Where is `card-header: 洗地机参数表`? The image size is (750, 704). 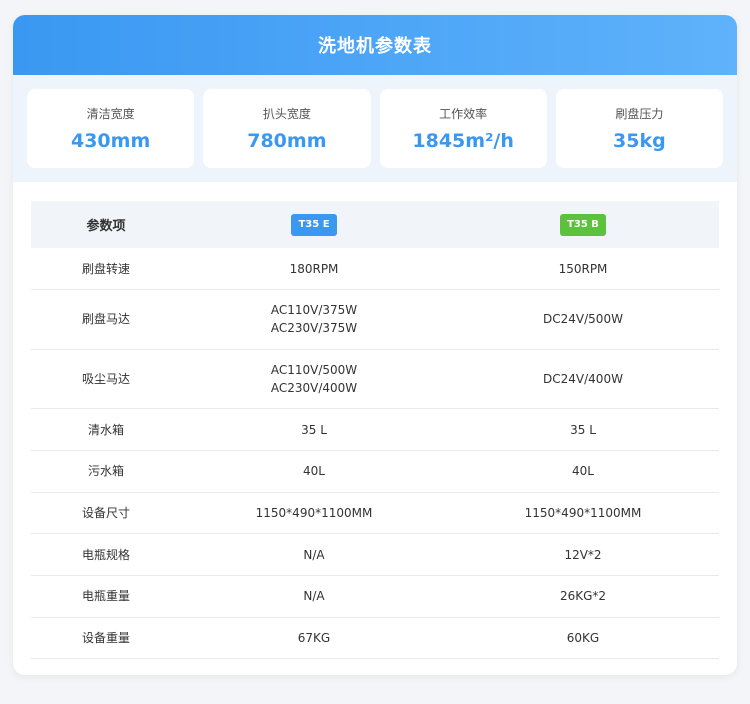
card-header: 洗地机参数表 is located at coordinates (375, 45).